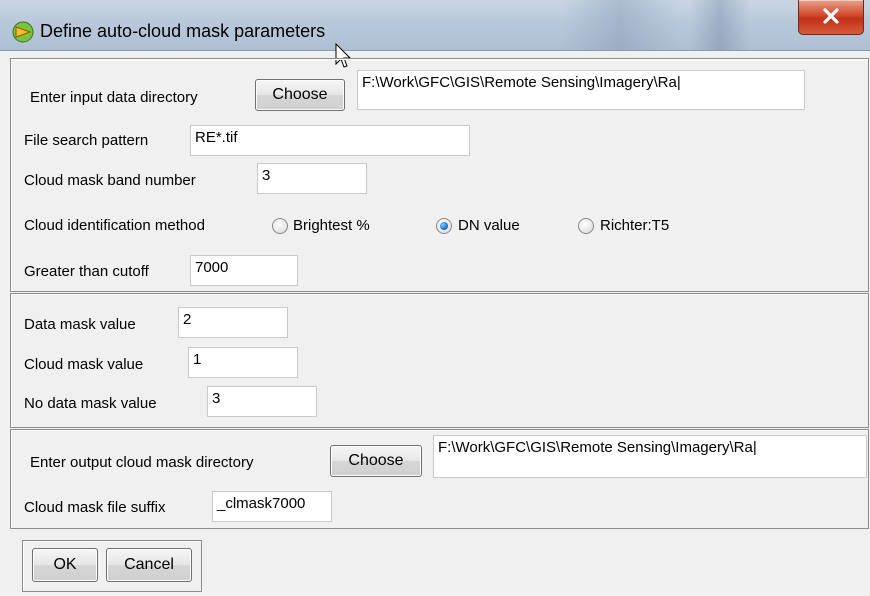 The width and height of the screenshot is (870, 596). What do you see at coordinates (80, 324) in the screenshot?
I see `data-mask-label: Data mask value` at bounding box center [80, 324].